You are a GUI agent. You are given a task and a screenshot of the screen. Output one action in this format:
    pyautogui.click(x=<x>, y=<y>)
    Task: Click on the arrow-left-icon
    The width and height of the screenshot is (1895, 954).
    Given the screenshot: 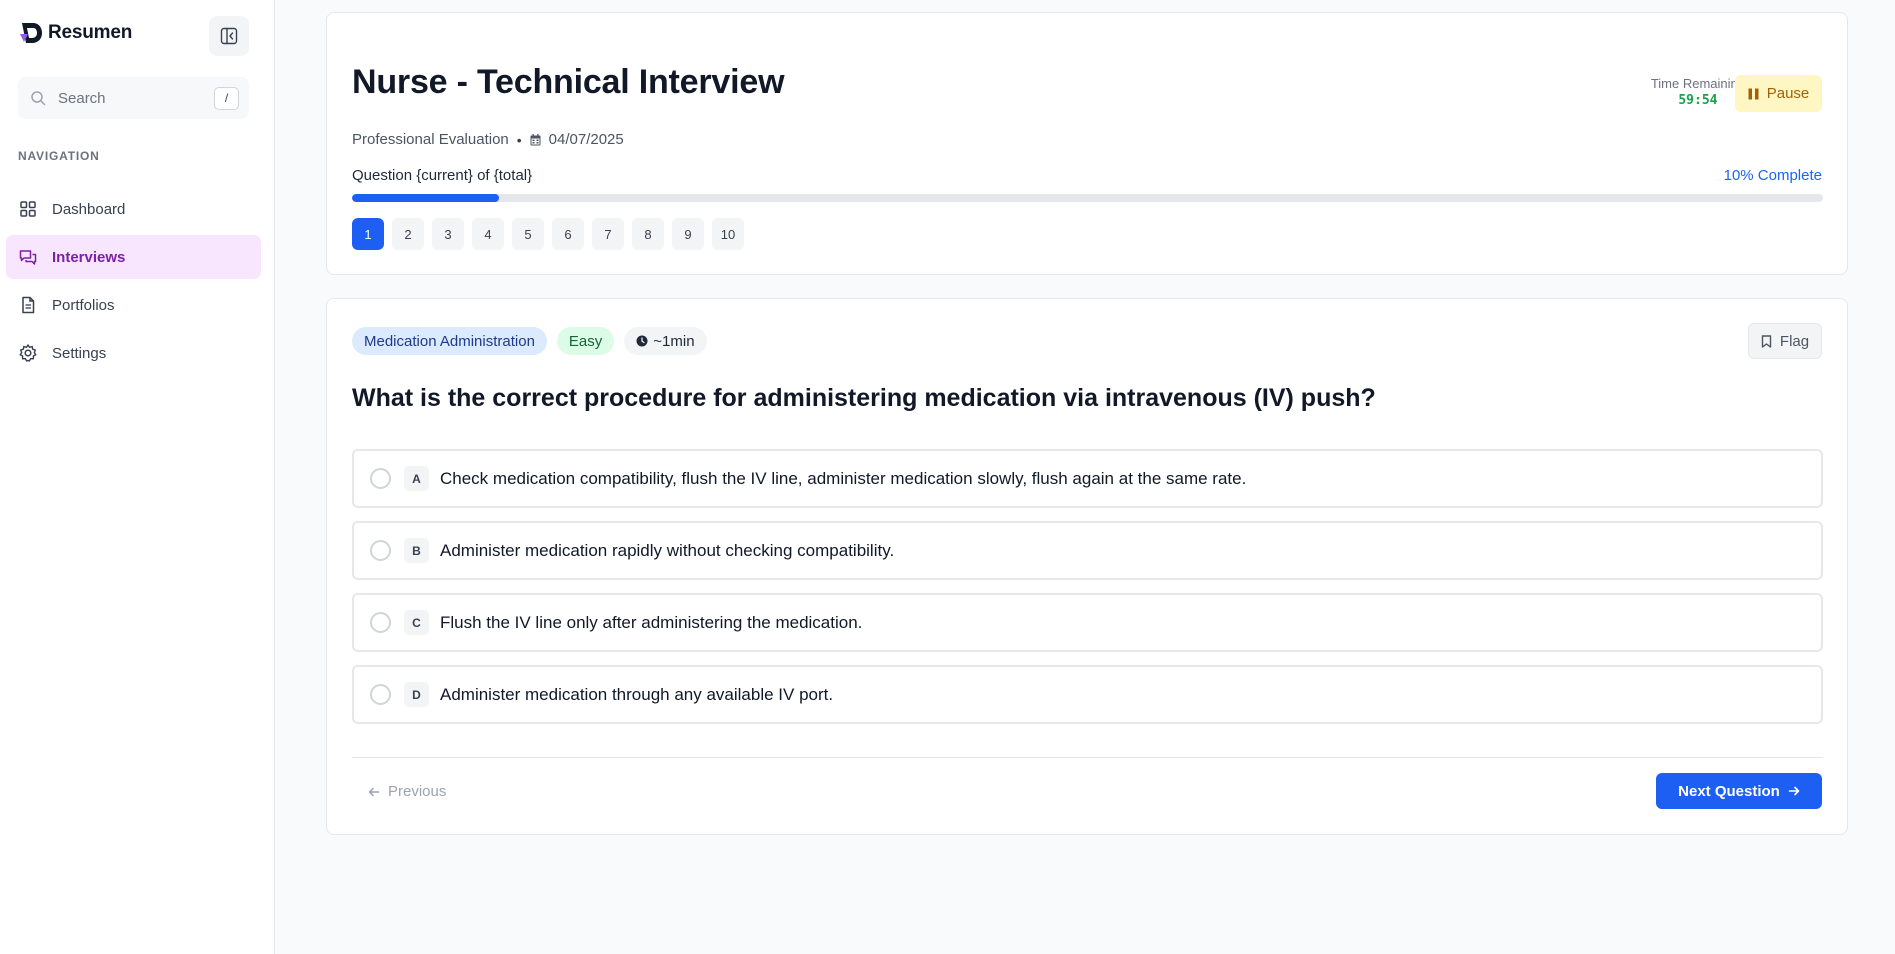 What is the action you would take?
    pyautogui.click(x=374, y=791)
    